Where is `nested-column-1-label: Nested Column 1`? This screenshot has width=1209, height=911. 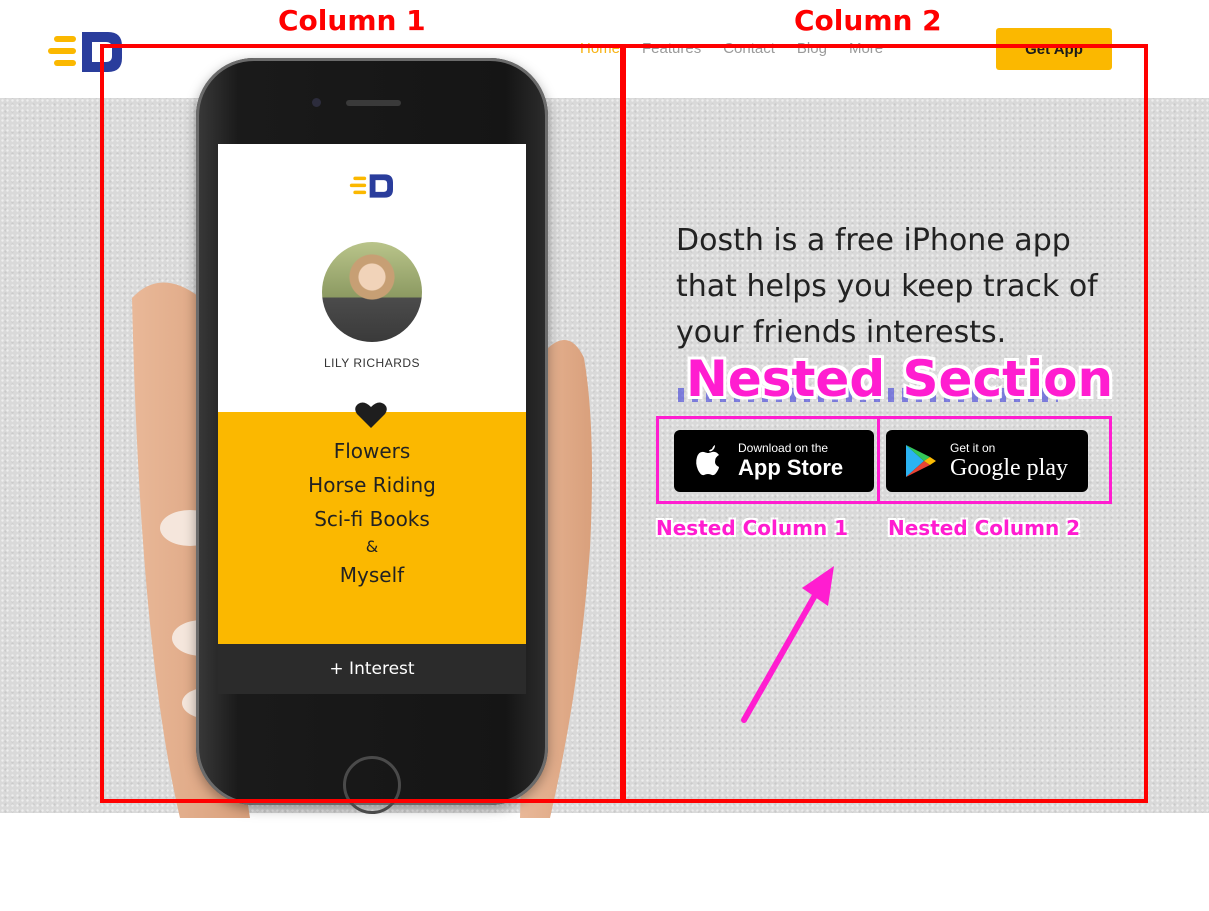 nested-column-1-label: Nested Column 1 is located at coordinates (752, 528).